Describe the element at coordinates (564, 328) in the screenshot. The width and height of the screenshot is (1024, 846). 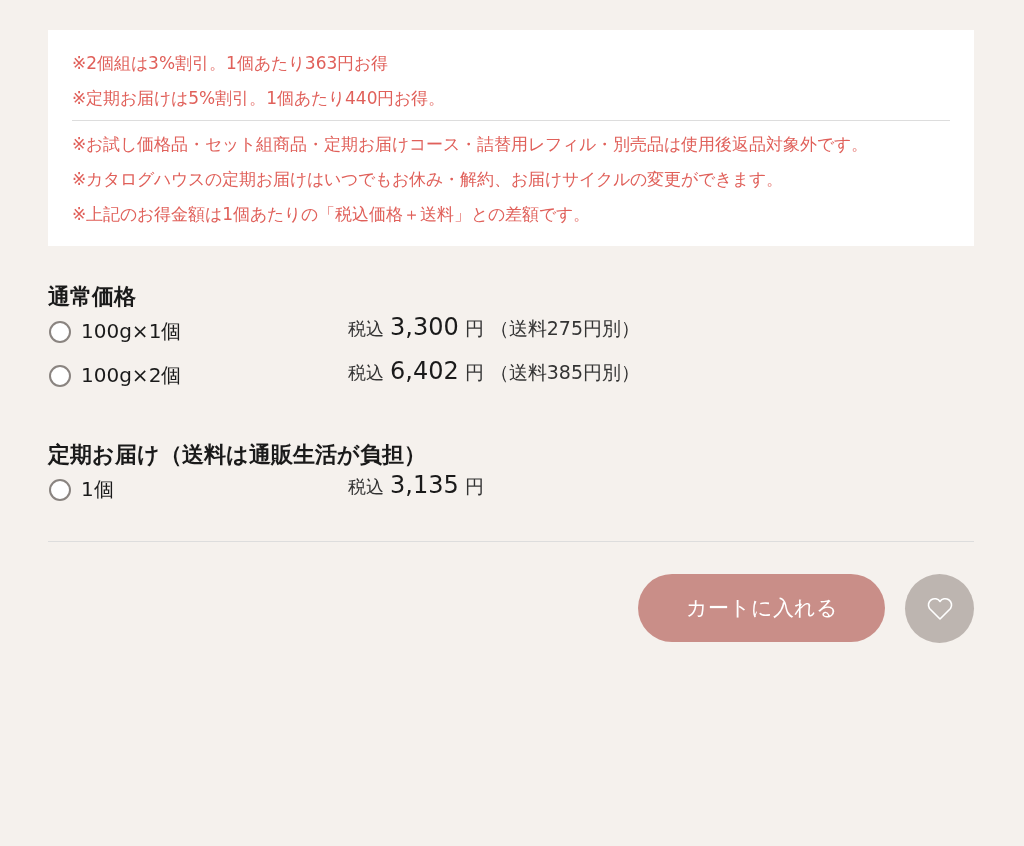
I see `shipping-note: （送料275円別）` at that location.